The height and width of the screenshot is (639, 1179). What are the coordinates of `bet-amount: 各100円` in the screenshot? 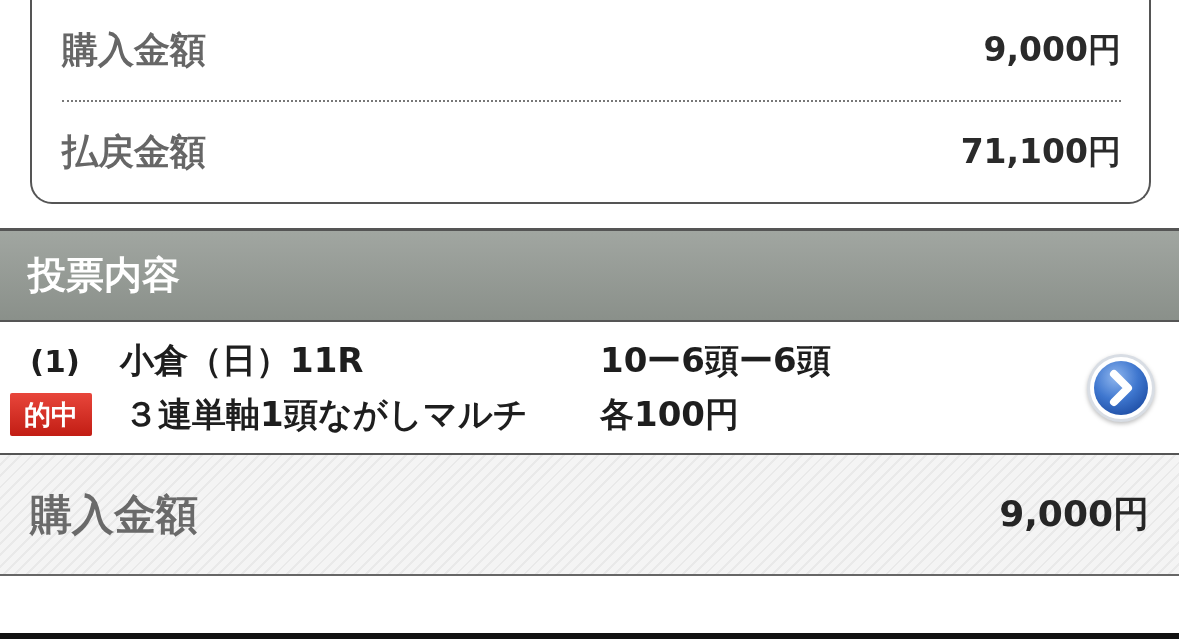 It's located at (670, 414).